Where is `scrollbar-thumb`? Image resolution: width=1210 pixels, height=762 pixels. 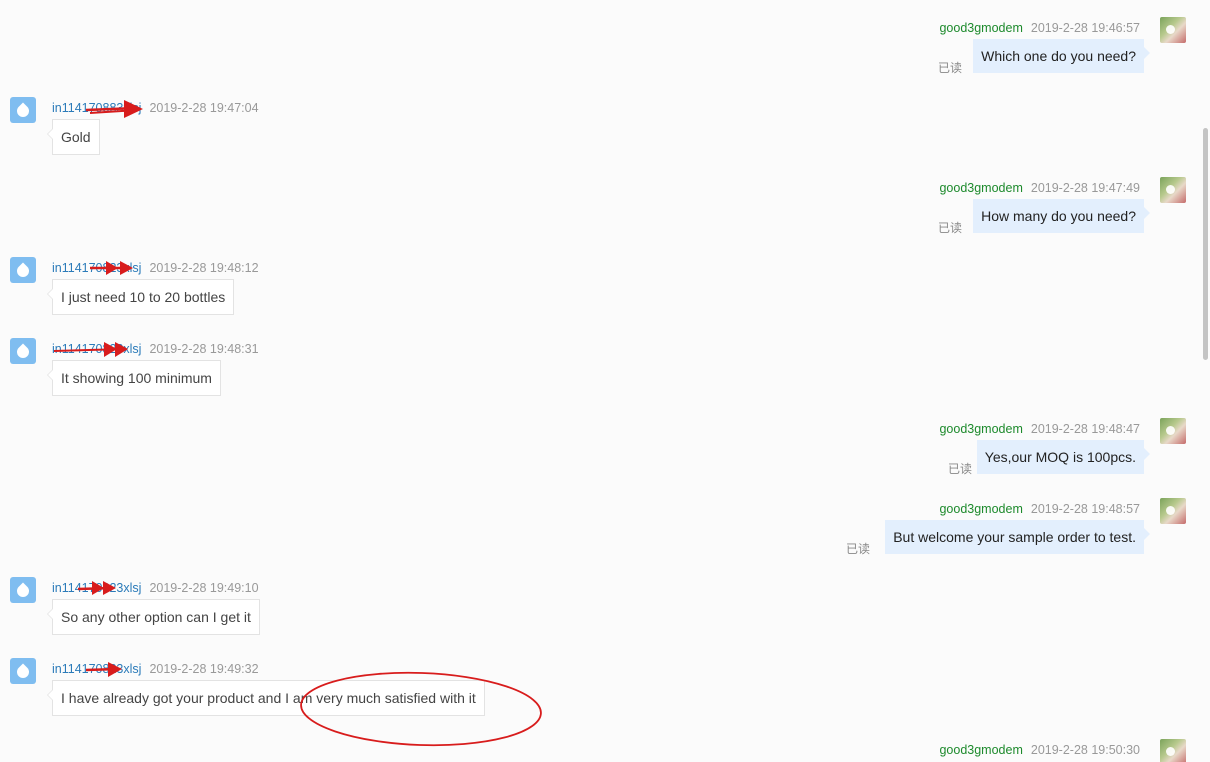 scrollbar-thumb is located at coordinates (1205, 244).